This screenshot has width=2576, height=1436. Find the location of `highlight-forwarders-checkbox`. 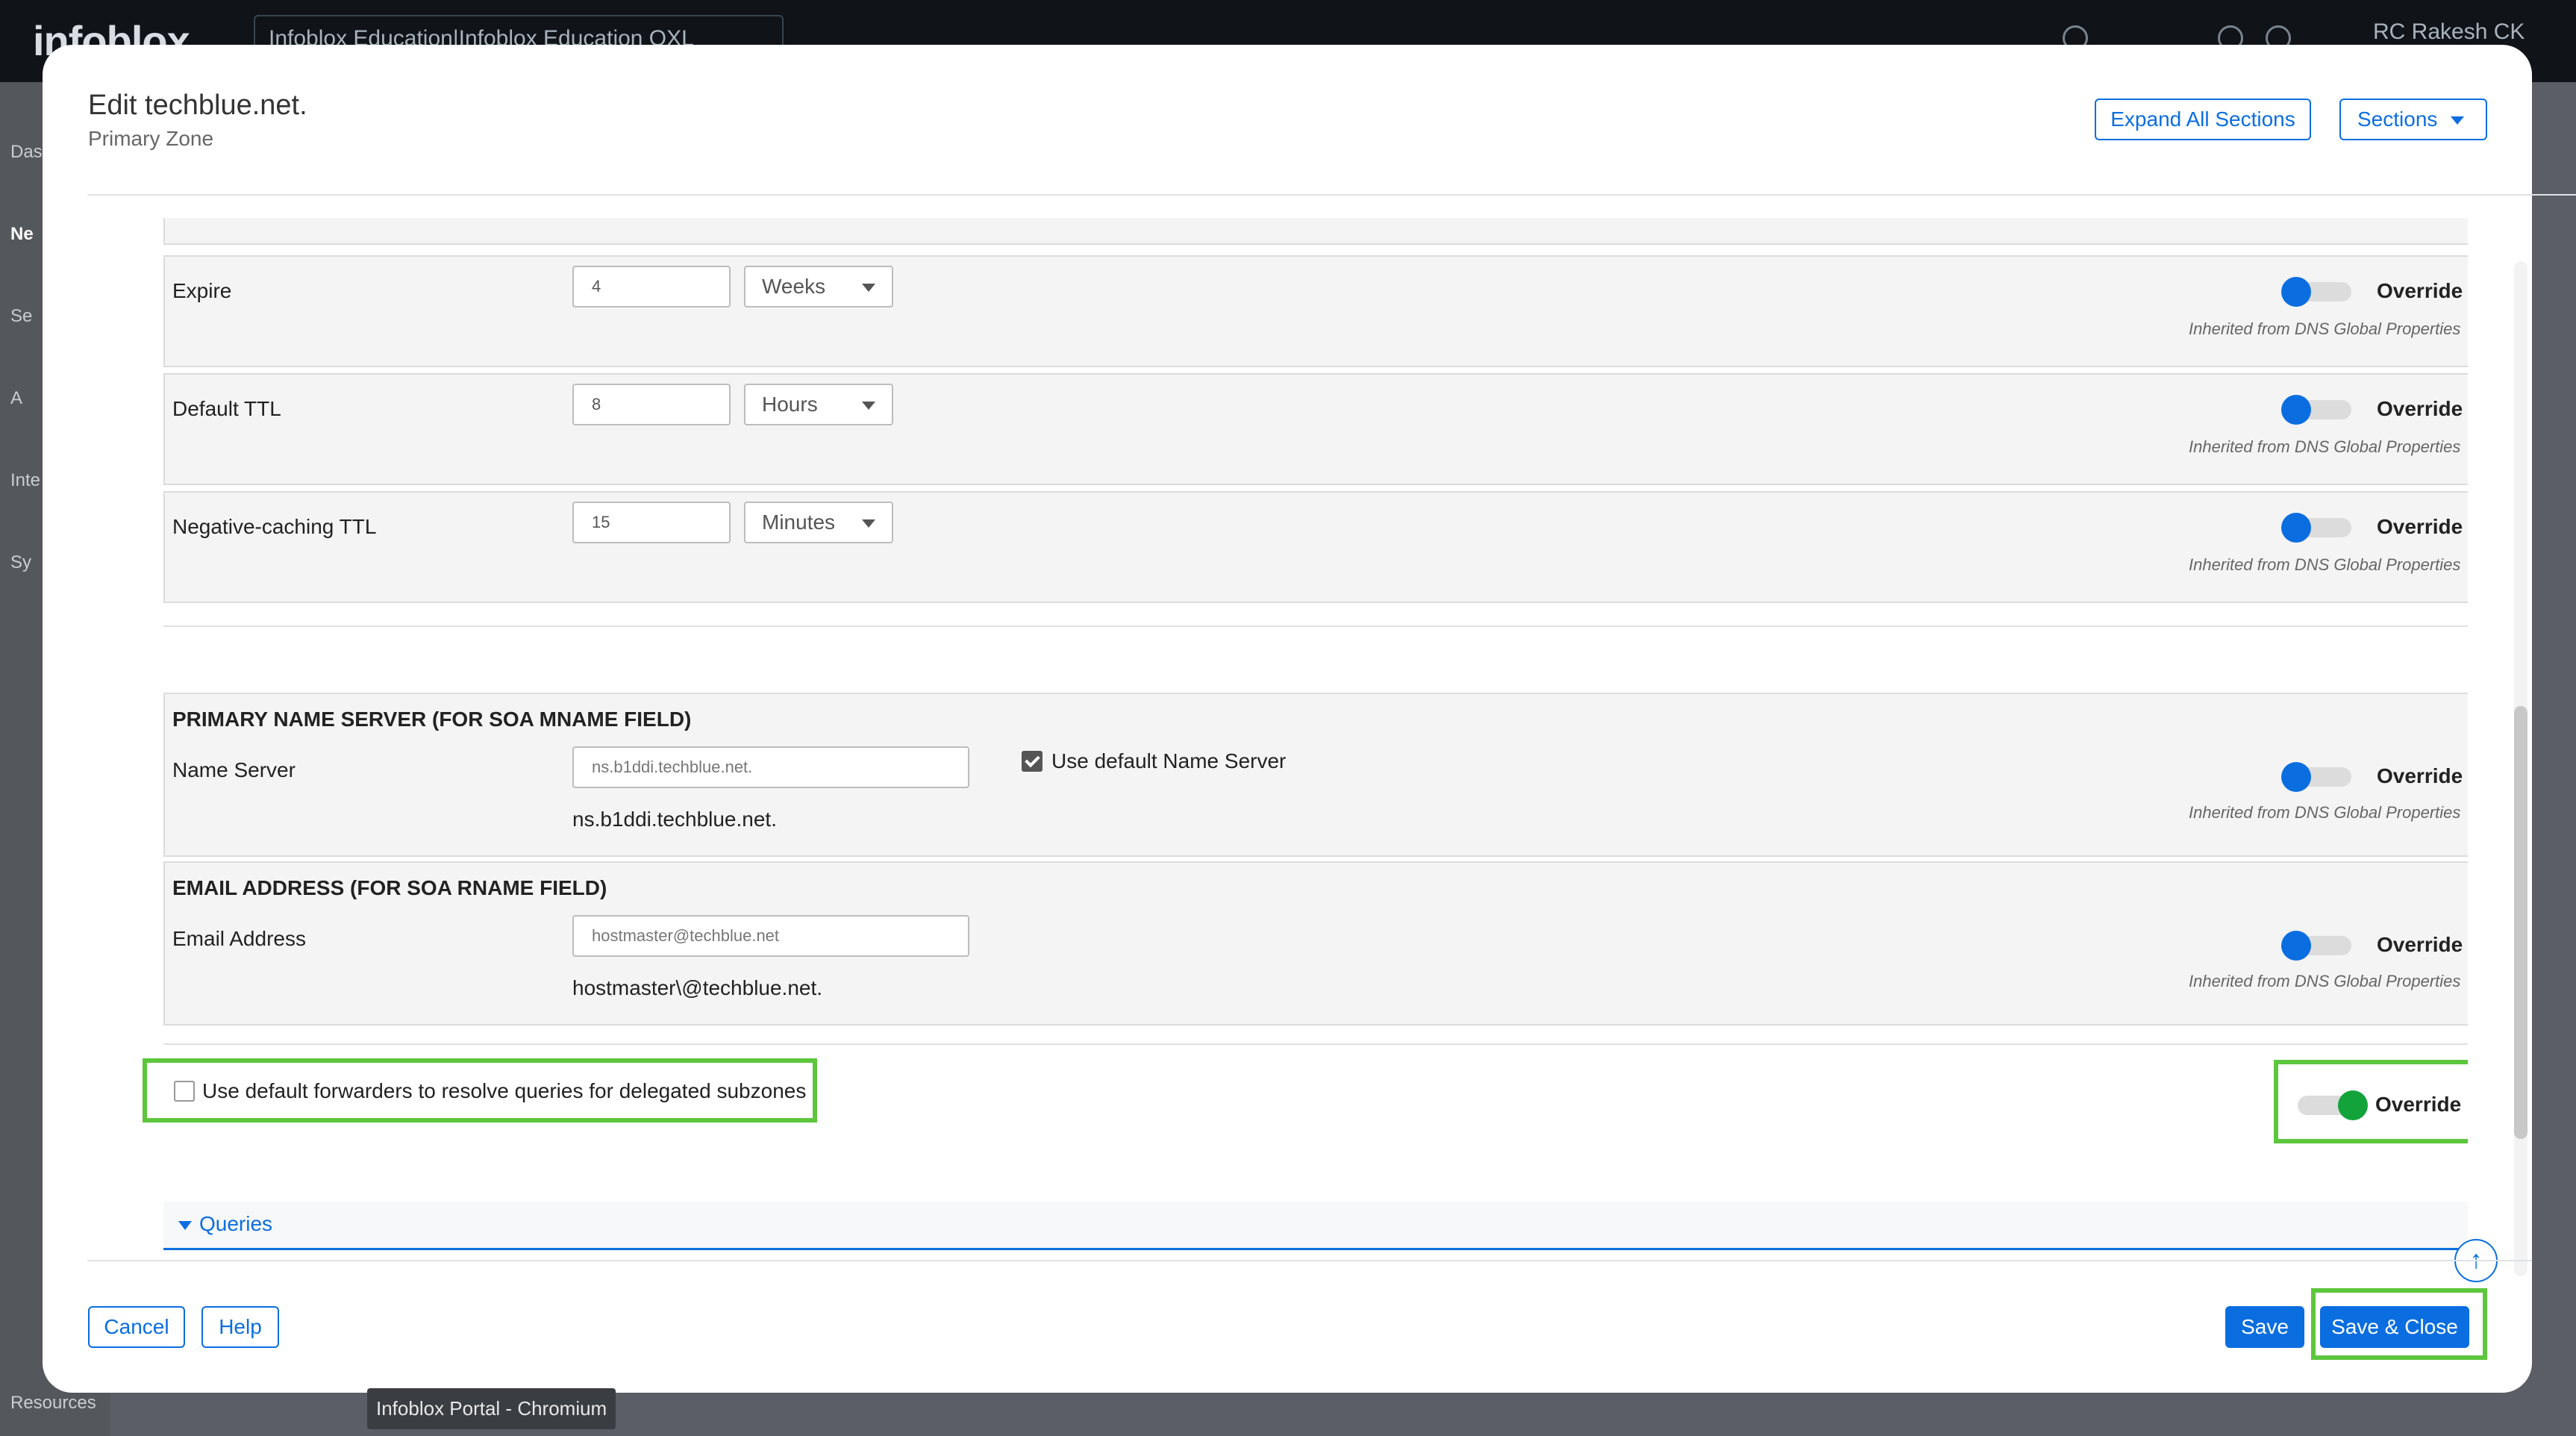

highlight-forwarders-checkbox is located at coordinates (480, 1090).